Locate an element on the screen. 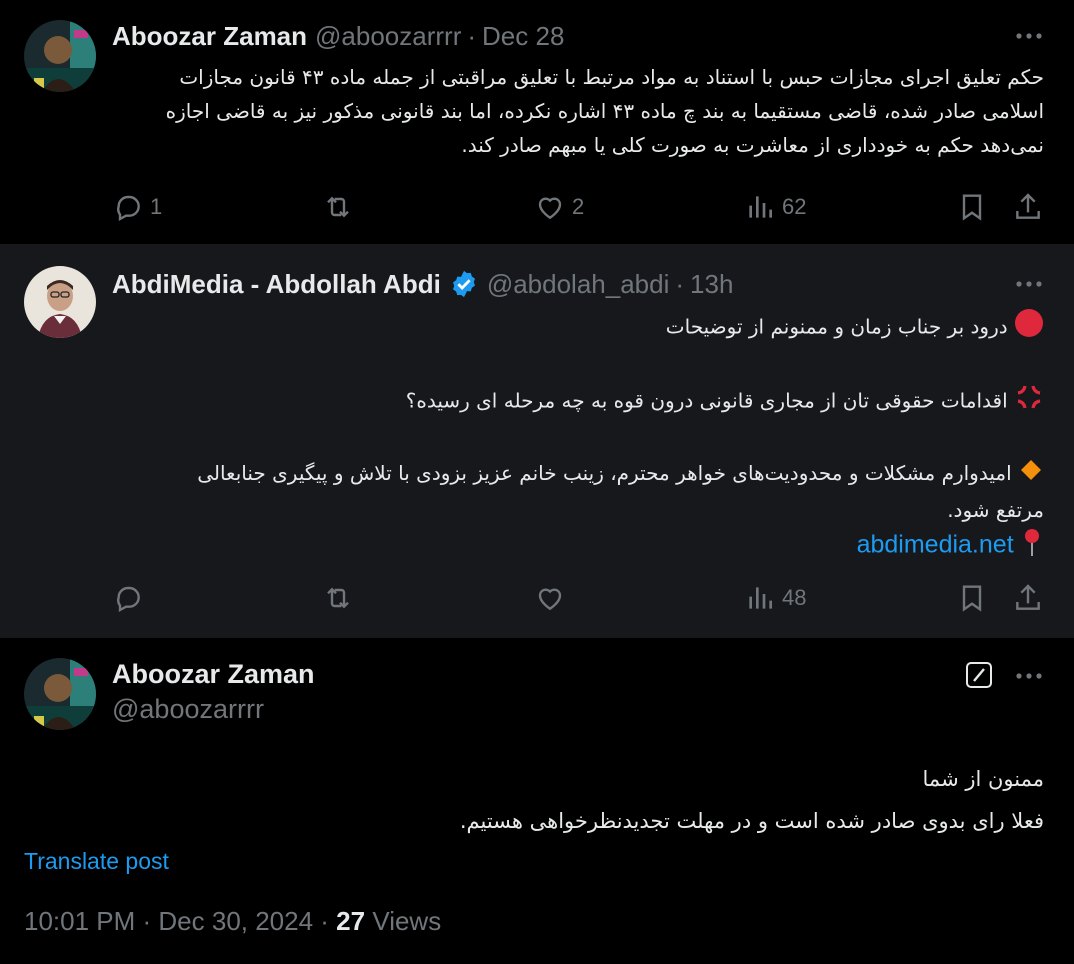 This screenshot has height=964, width=1074. author-name: AbdiMedia - Abdollah Abdi is located at coordinates (276, 284).